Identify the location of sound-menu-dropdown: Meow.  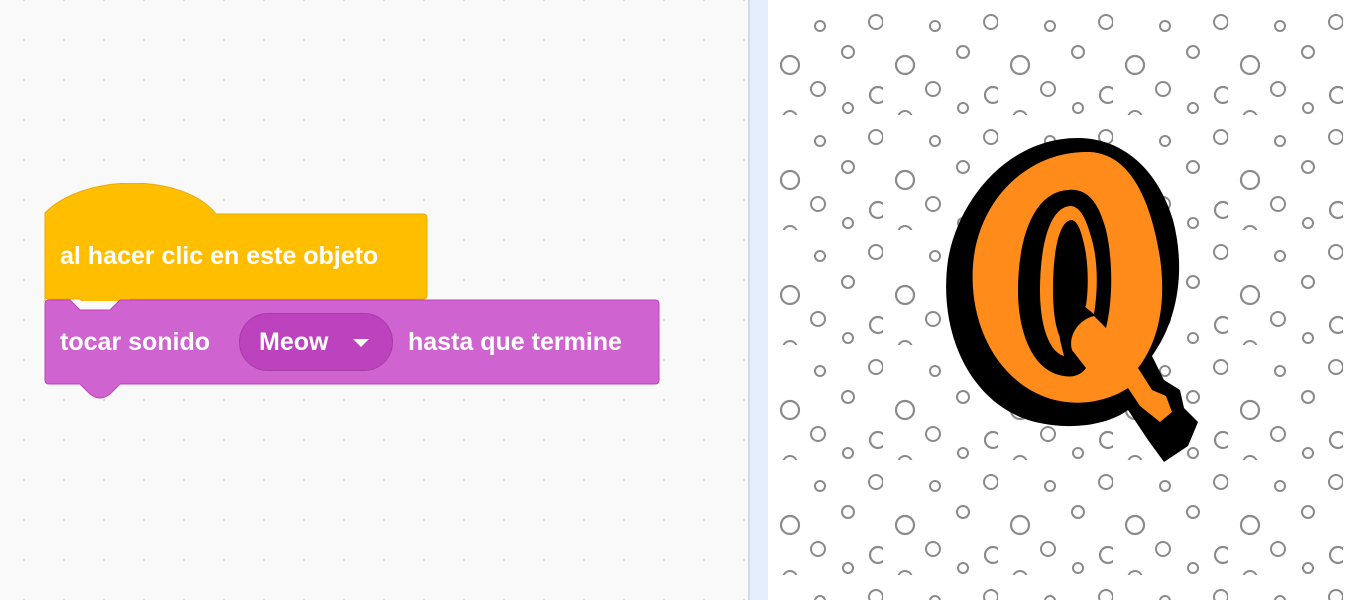
(316, 342).